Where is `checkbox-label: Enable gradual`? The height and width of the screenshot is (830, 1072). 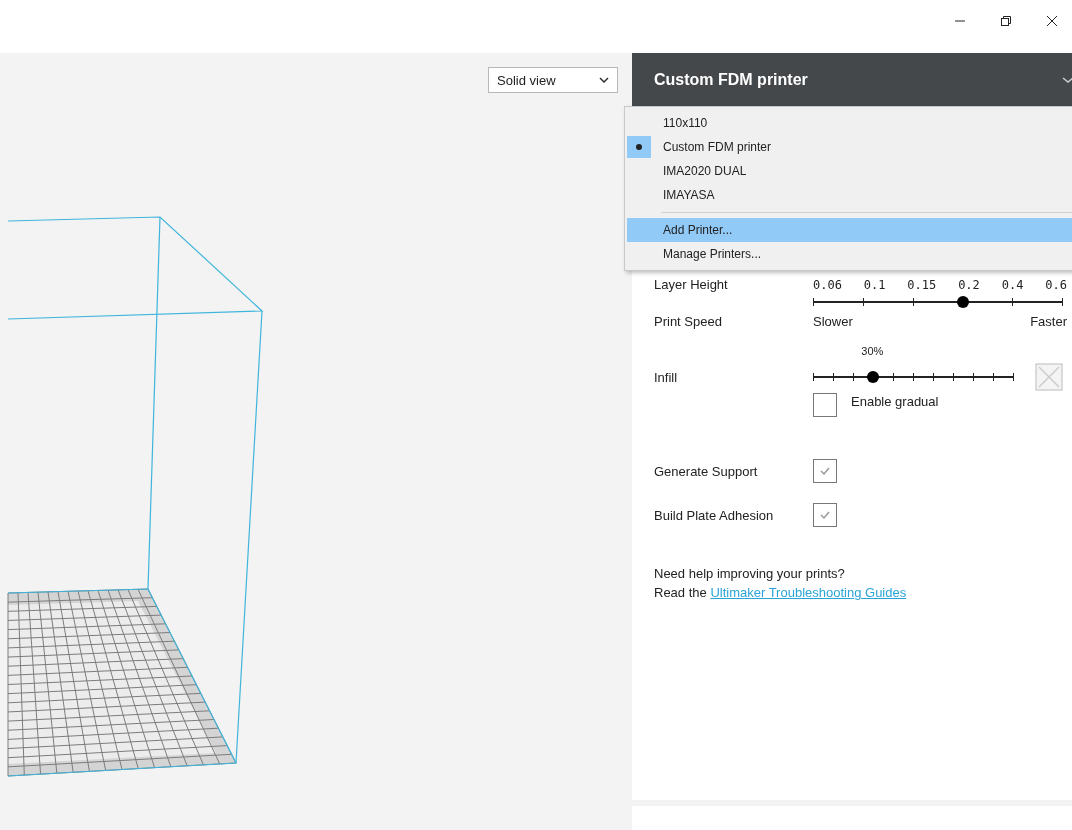
checkbox-label: Enable gradual is located at coordinates (895, 401).